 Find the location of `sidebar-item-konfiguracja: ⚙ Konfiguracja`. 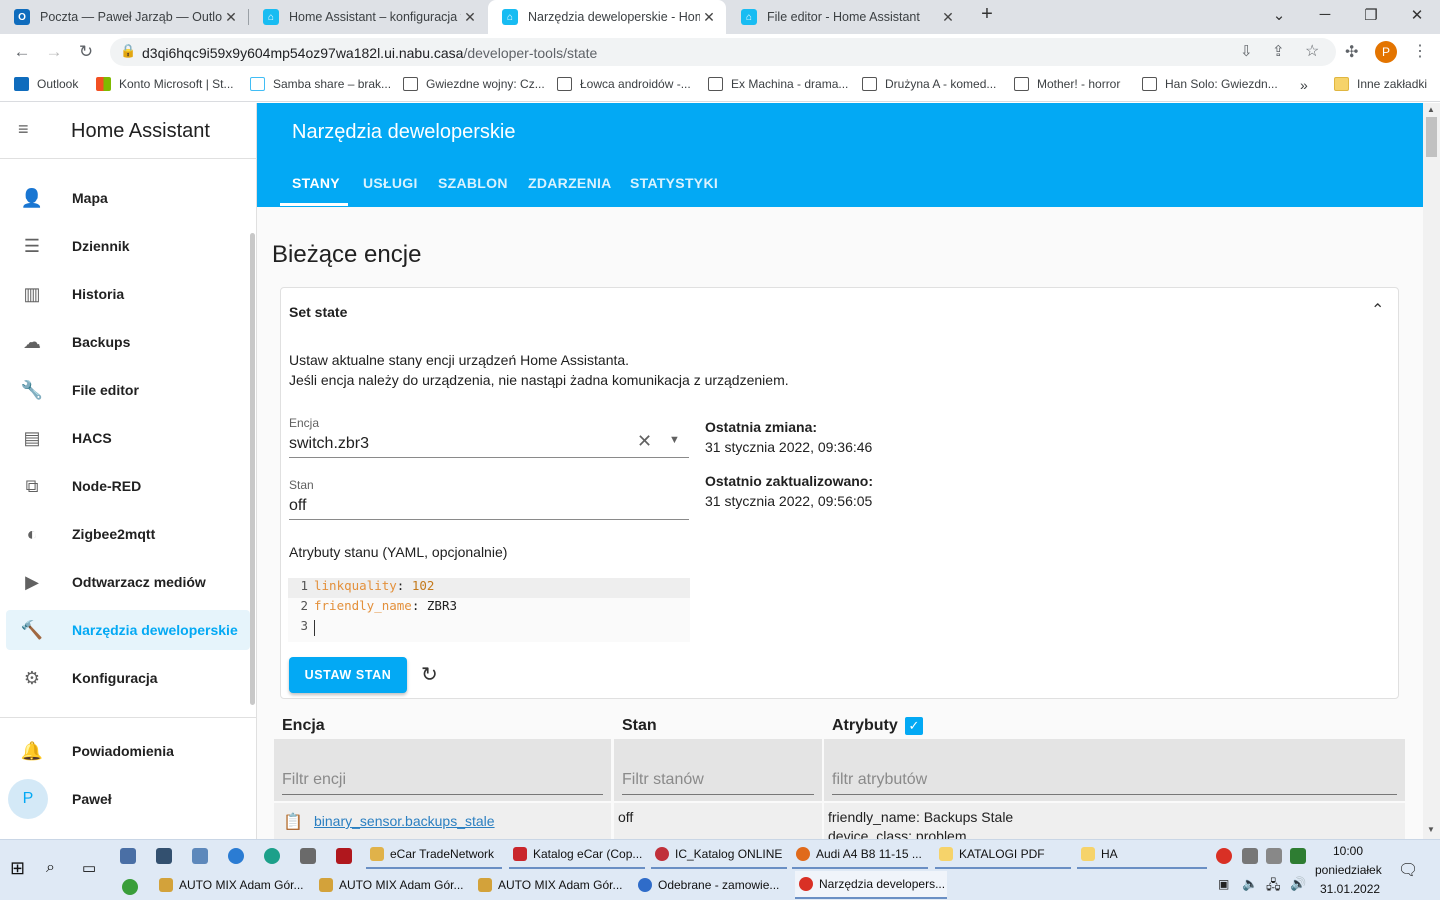

sidebar-item-konfiguracja: ⚙ Konfiguracja is located at coordinates (128, 678).